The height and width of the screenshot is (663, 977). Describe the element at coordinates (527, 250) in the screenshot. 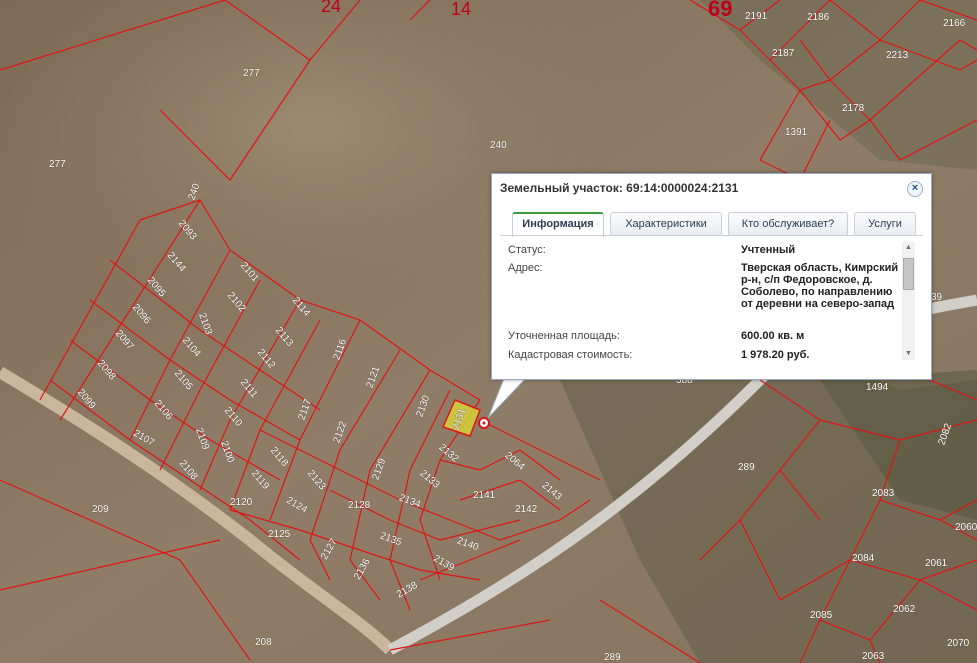

I see `info-key: Статус:` at that location.